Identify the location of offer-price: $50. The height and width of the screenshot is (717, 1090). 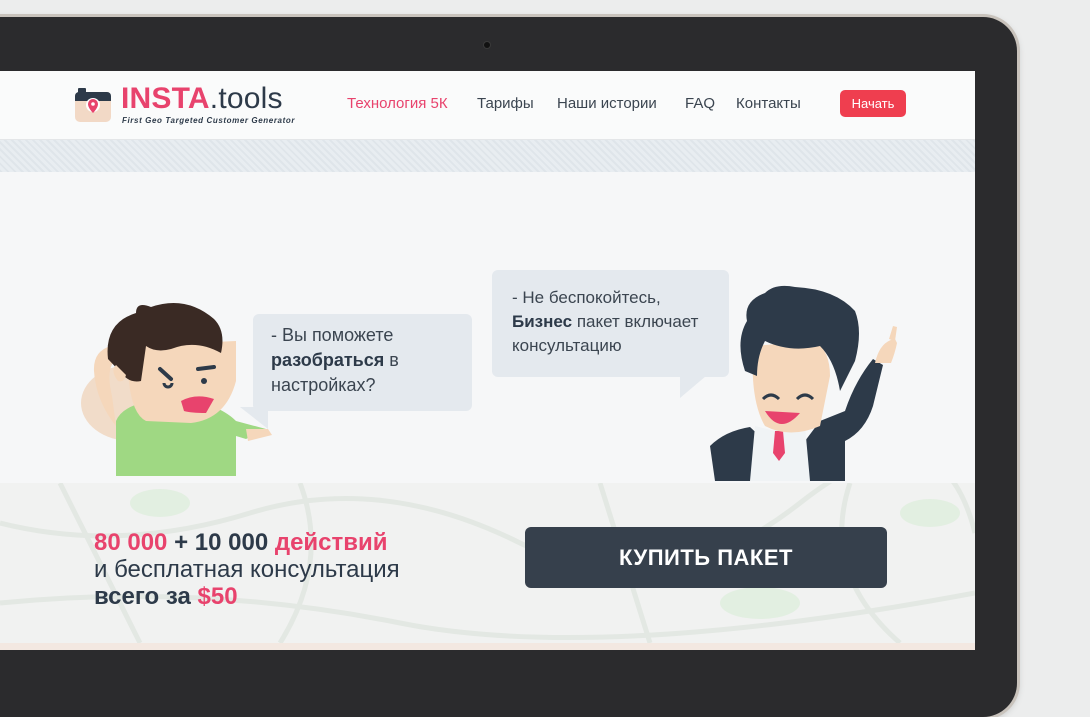
(217, 596).